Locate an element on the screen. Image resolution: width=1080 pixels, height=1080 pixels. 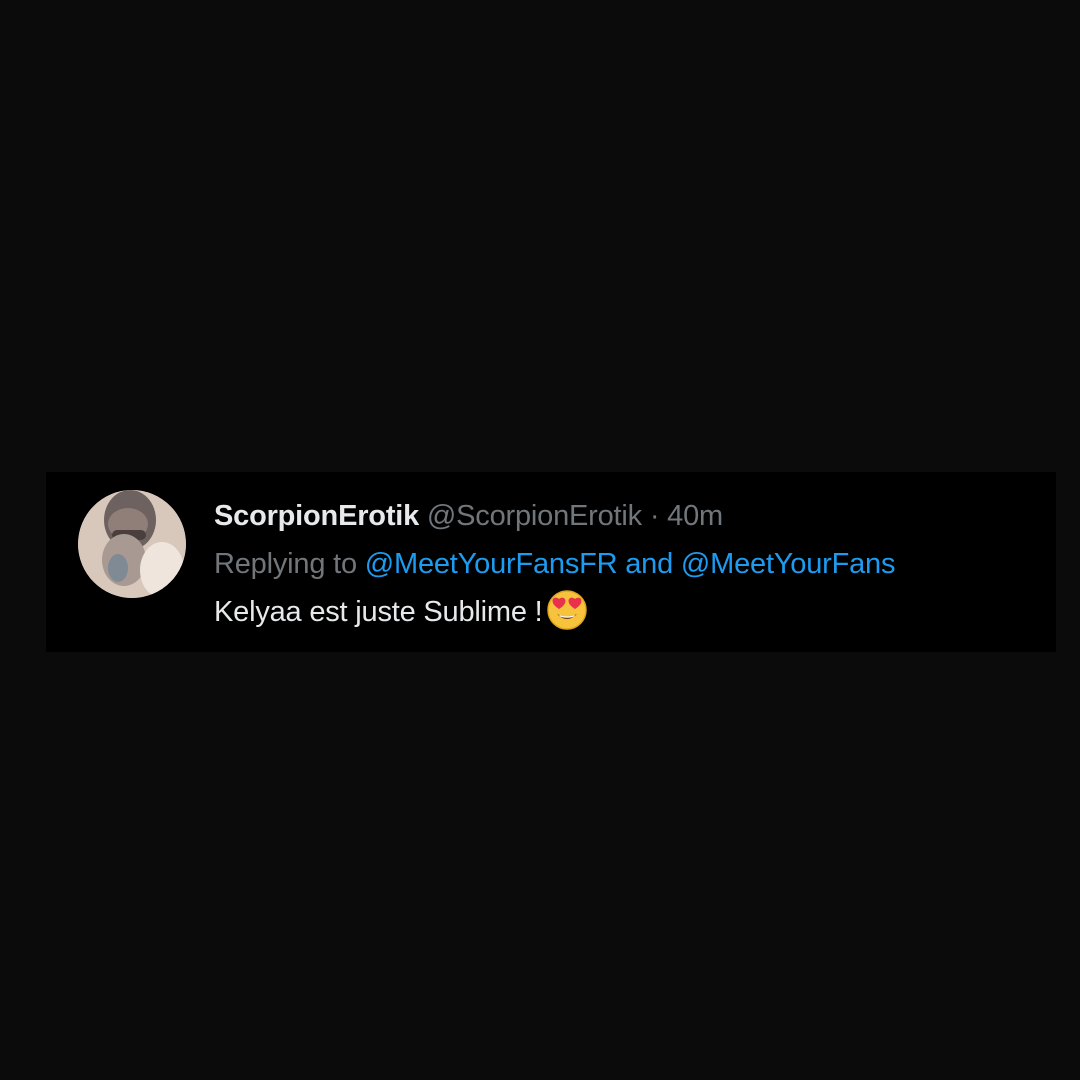
avatar is located at coordinates (132, 544).